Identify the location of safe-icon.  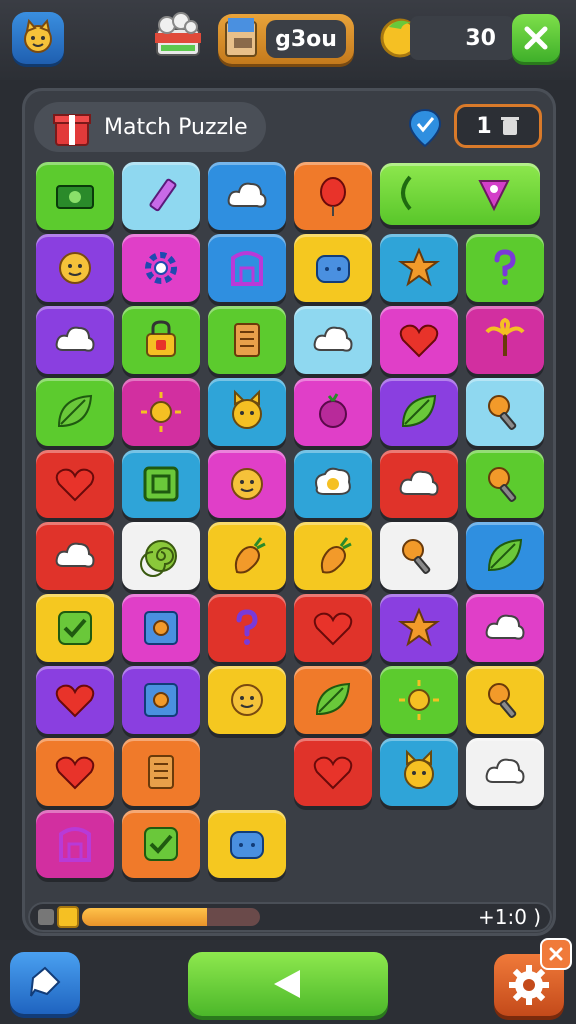
(161, 628).